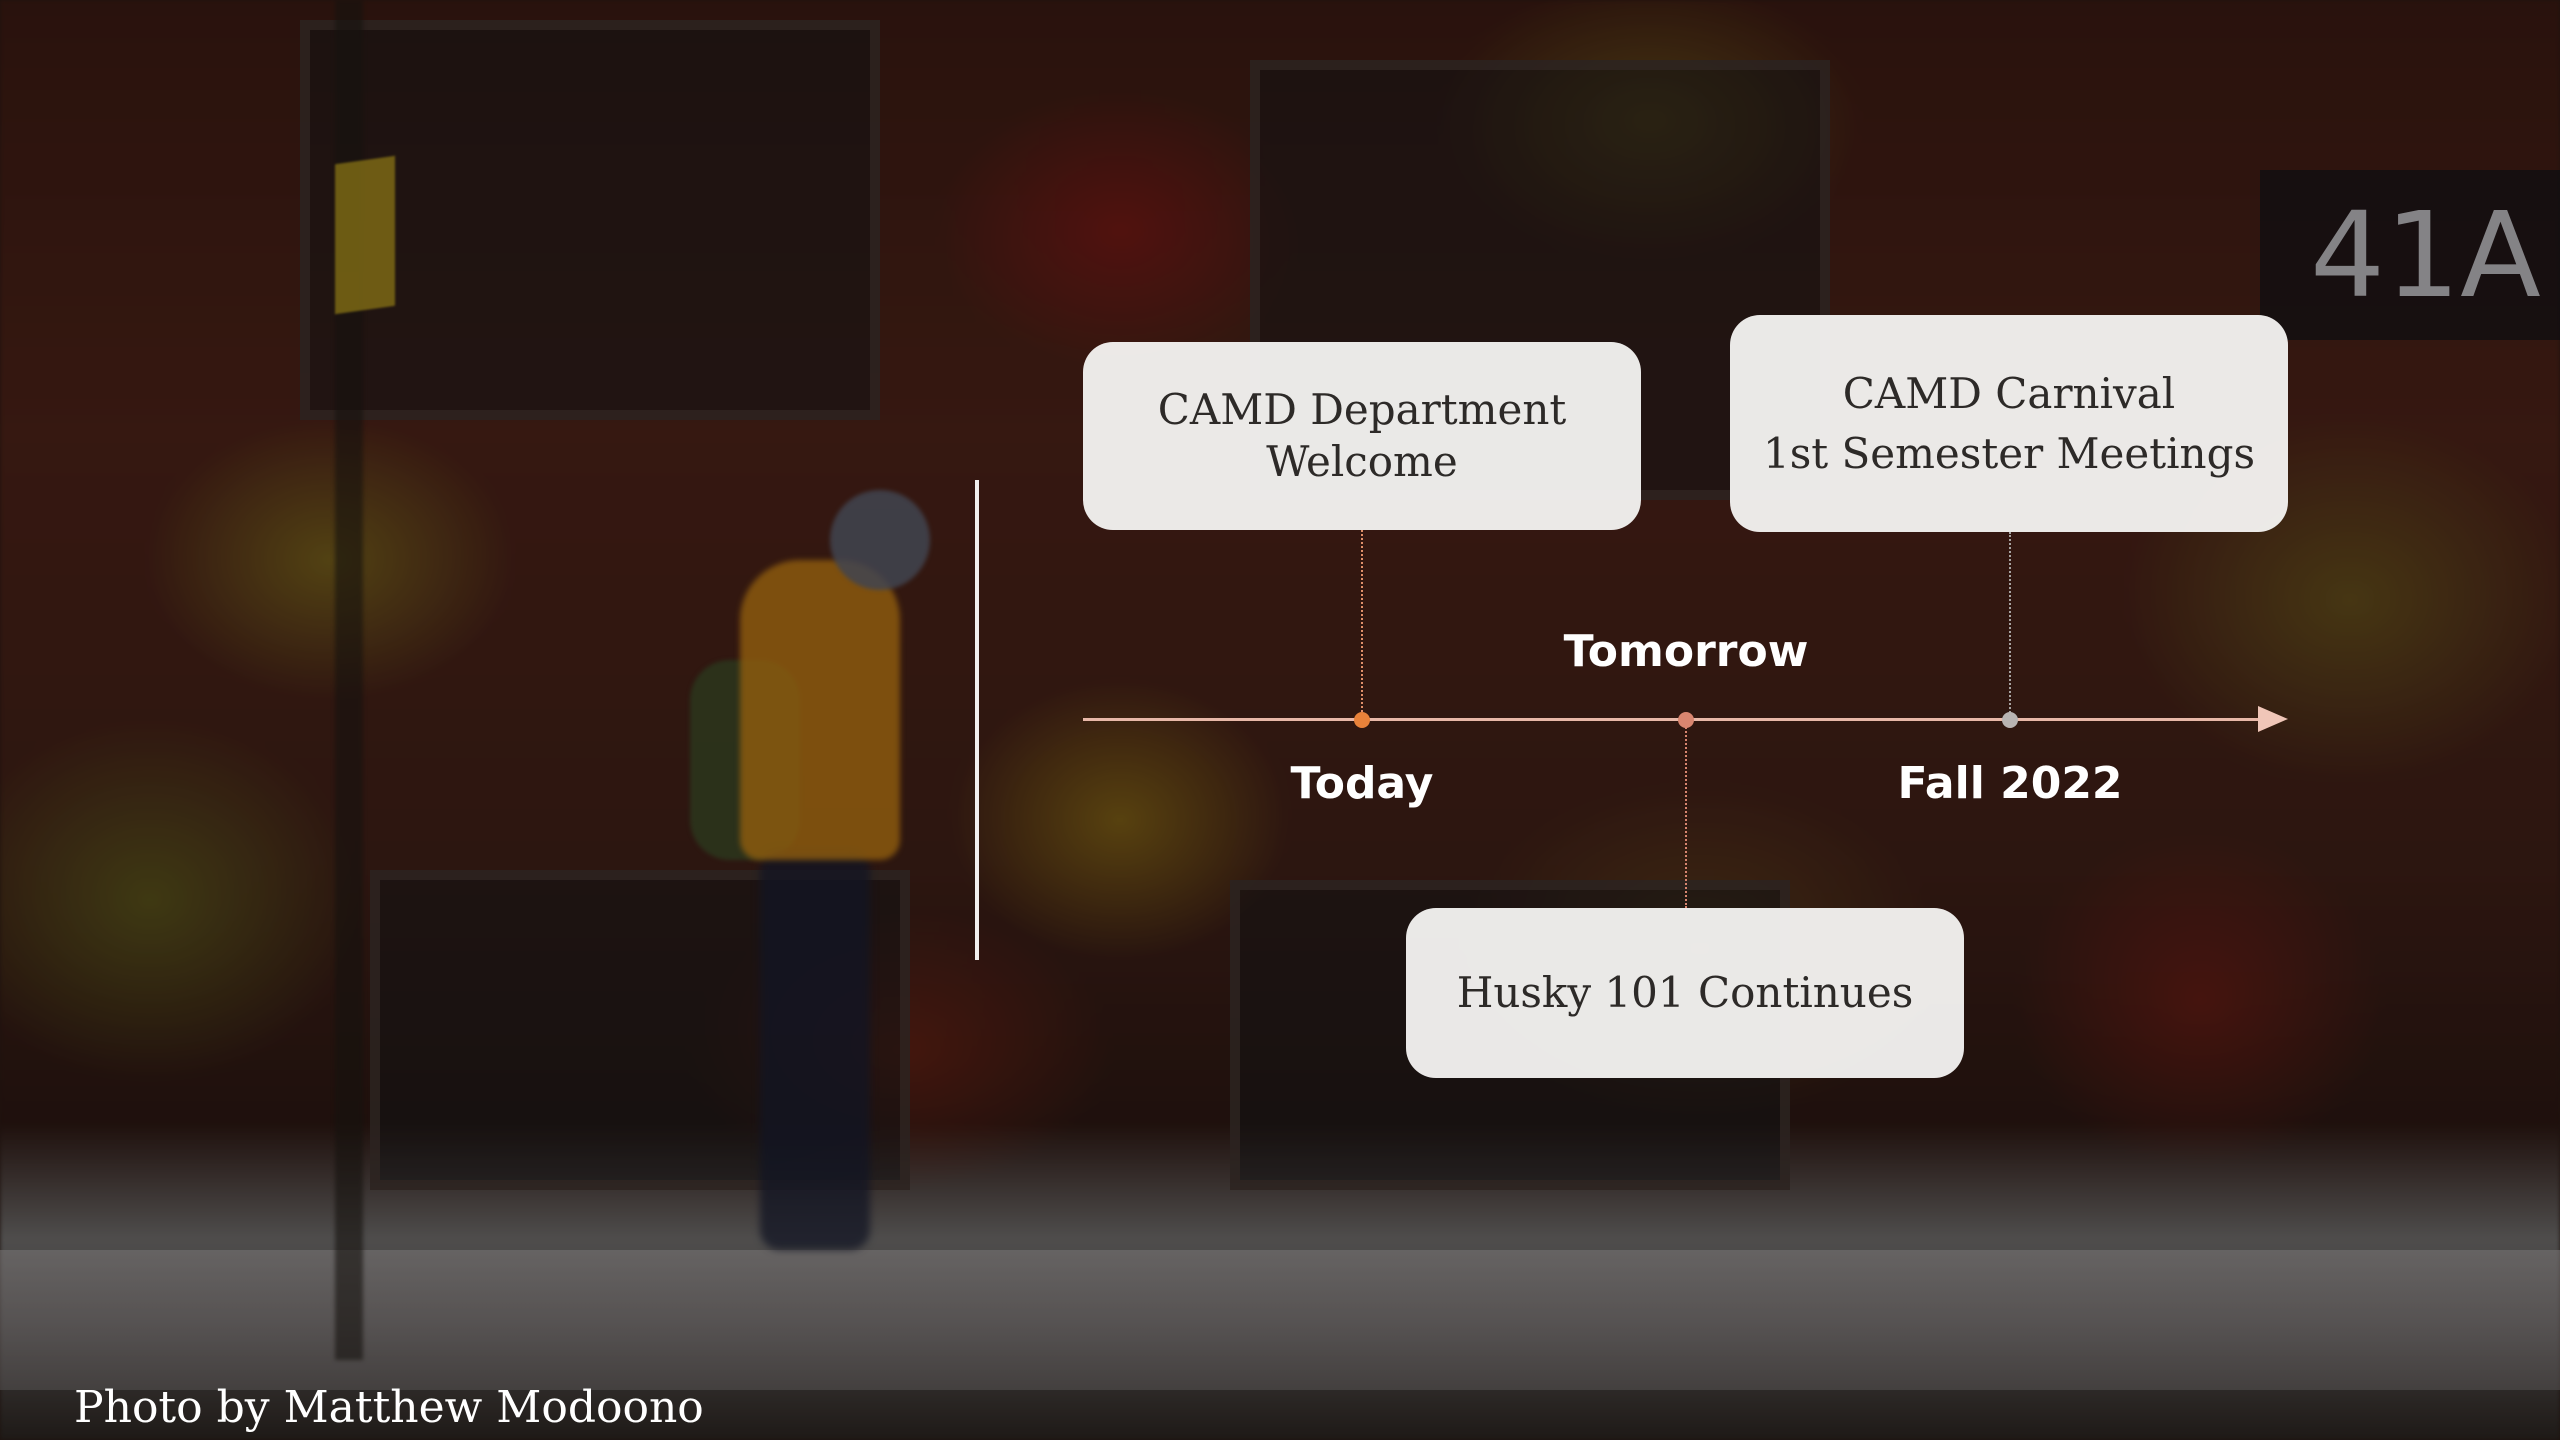 This screenshot has height=1440, width=2560. Describe the element at coordinates (1362, 409) in the screenshot. I see `card-line: CAMD Department` at that location.